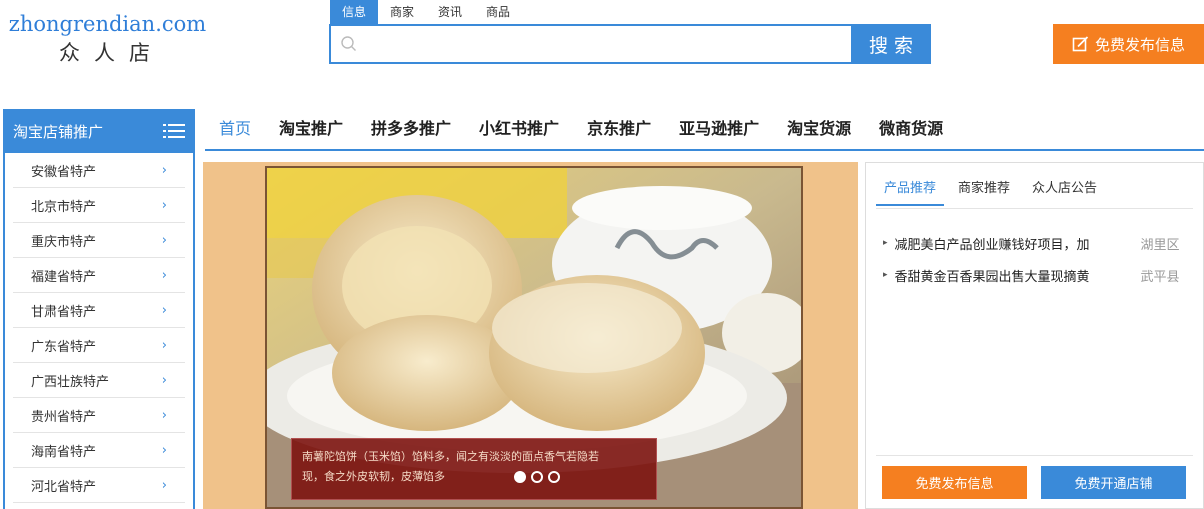 This screenshot has height=509, width=1204. I want to click on edit-icon, so click(1080, 43).